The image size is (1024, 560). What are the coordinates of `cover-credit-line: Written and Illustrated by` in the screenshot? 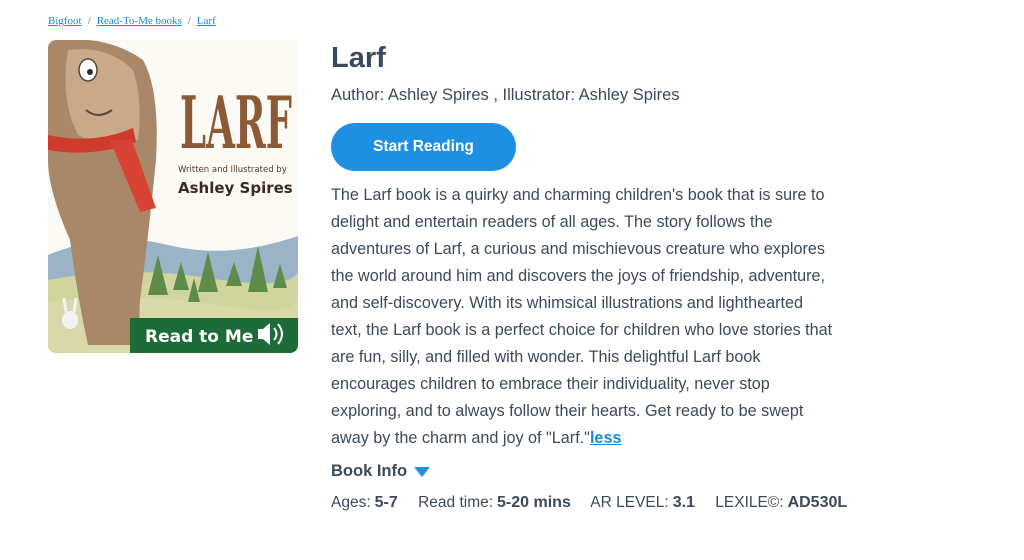 It's located at (232, 170).